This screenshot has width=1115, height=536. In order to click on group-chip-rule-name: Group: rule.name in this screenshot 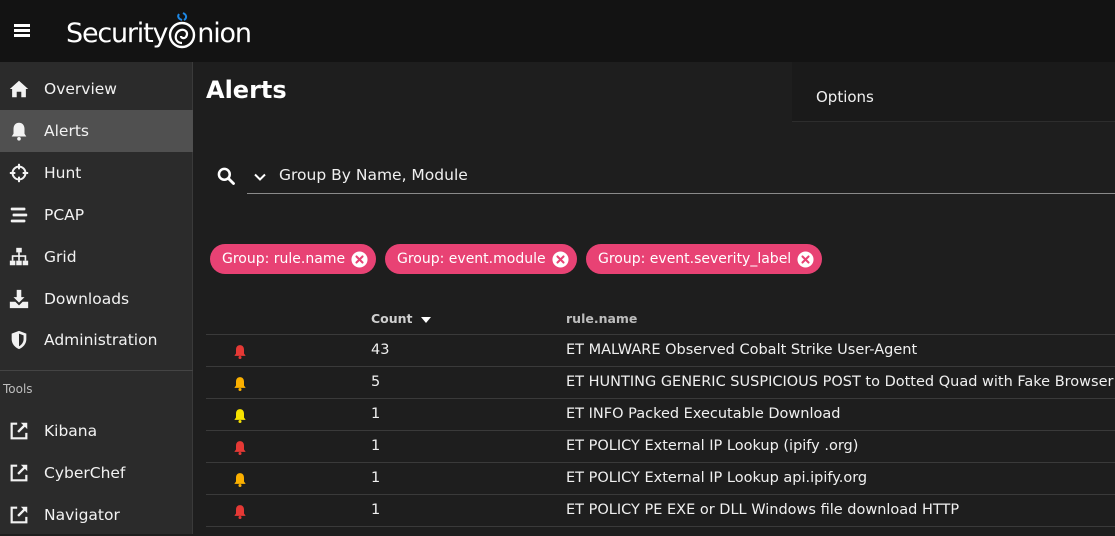, I will do `click(293, 259)`.